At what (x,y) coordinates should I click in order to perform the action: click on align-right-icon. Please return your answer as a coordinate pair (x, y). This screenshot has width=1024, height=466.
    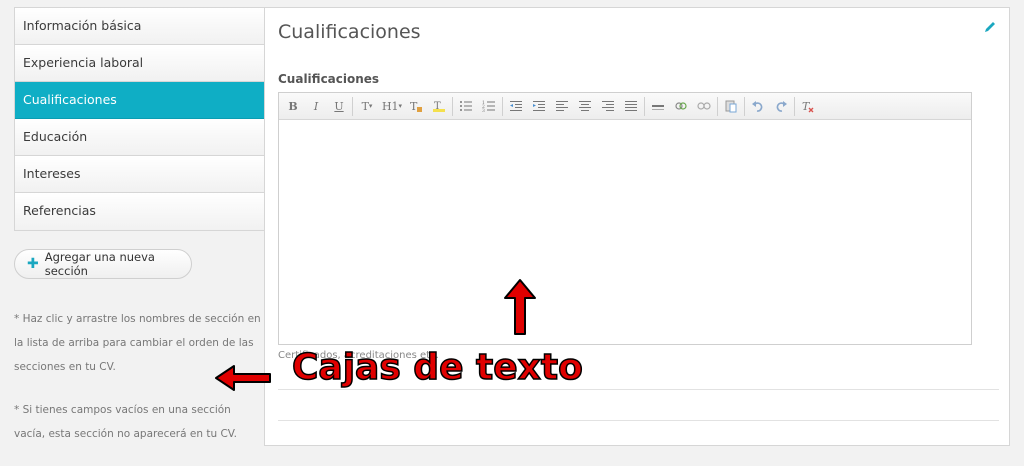
    Looking at the image, I should click on (608, 106).